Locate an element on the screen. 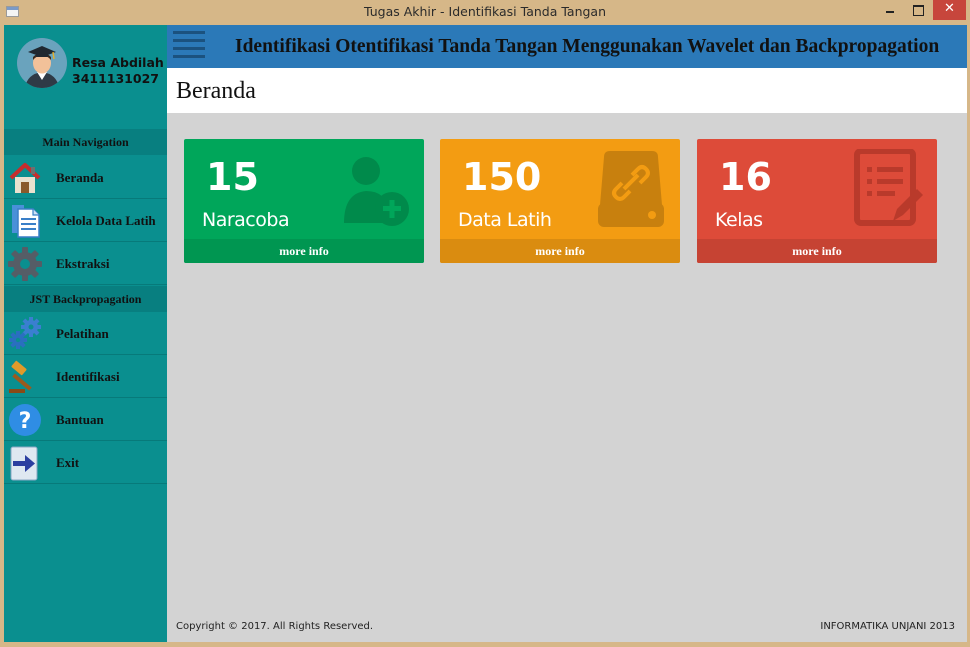 This screenshot has width=970, height=647. help-icon: ? is located at coordinates (25, 420).